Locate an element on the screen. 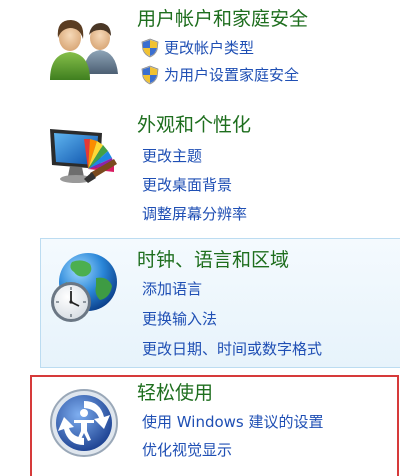 The height and width of the screenshot is (476, 400). change-date-time-number-format-link: 更改日期、时间或数字格式 is located at coordinates (232, 349).